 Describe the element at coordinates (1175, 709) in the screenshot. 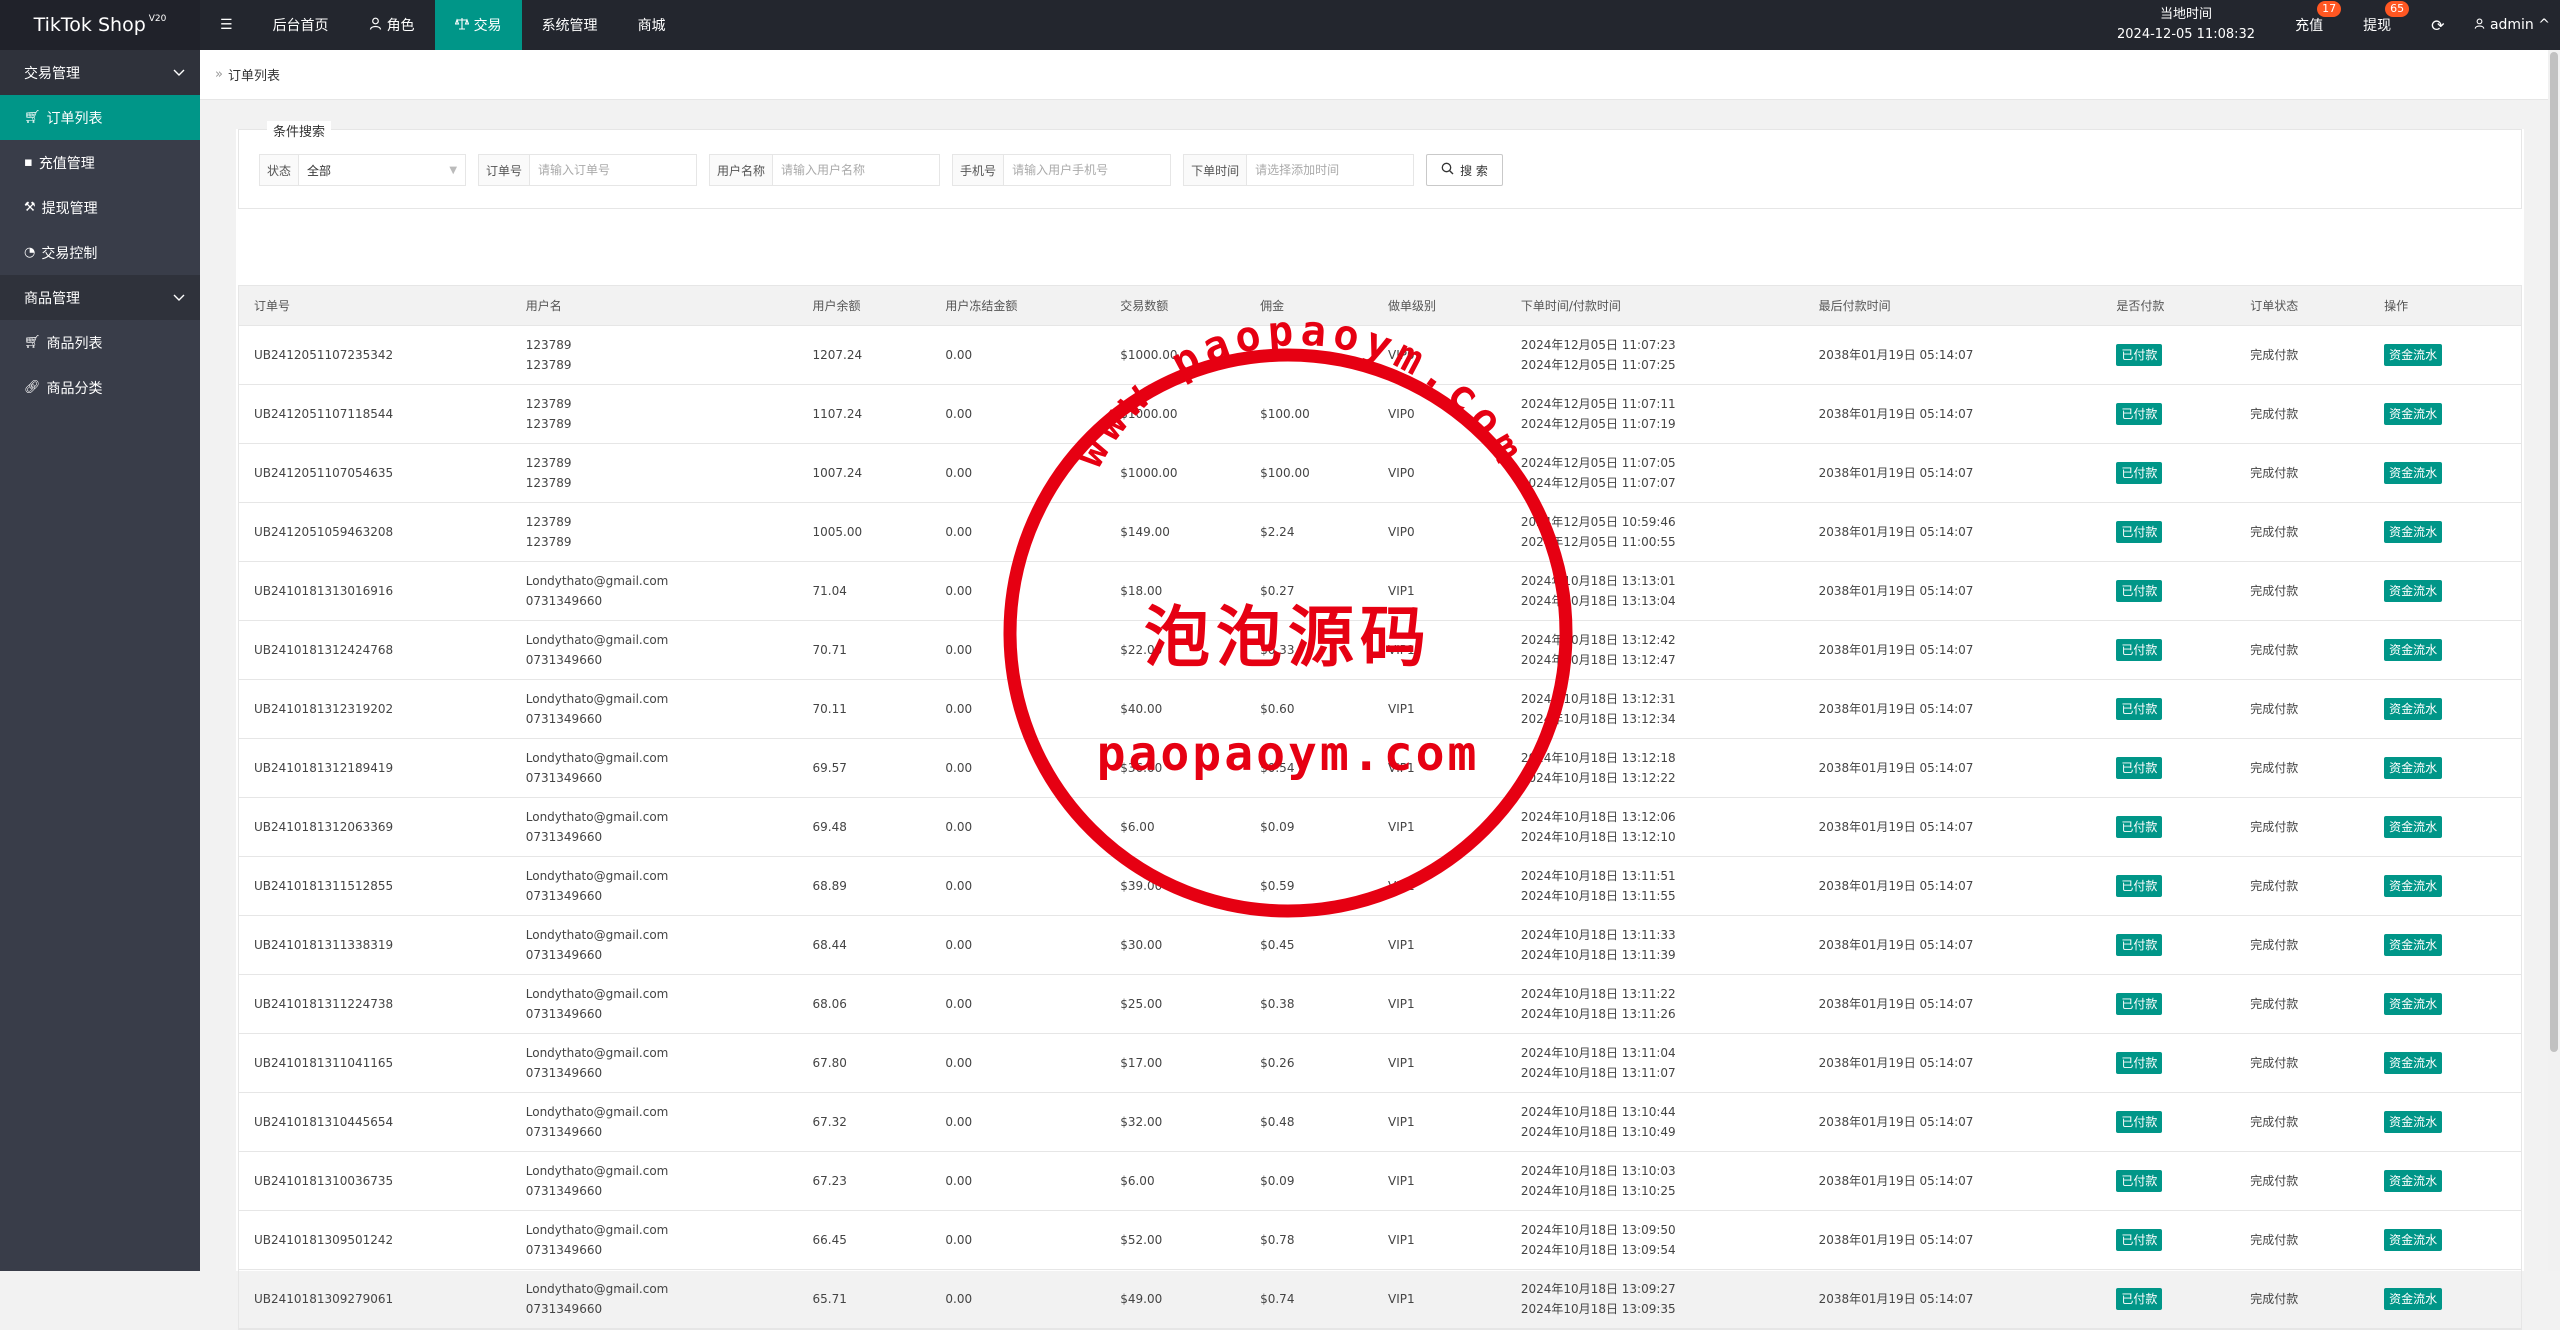

I see `table-cell: $40.00` at that location.